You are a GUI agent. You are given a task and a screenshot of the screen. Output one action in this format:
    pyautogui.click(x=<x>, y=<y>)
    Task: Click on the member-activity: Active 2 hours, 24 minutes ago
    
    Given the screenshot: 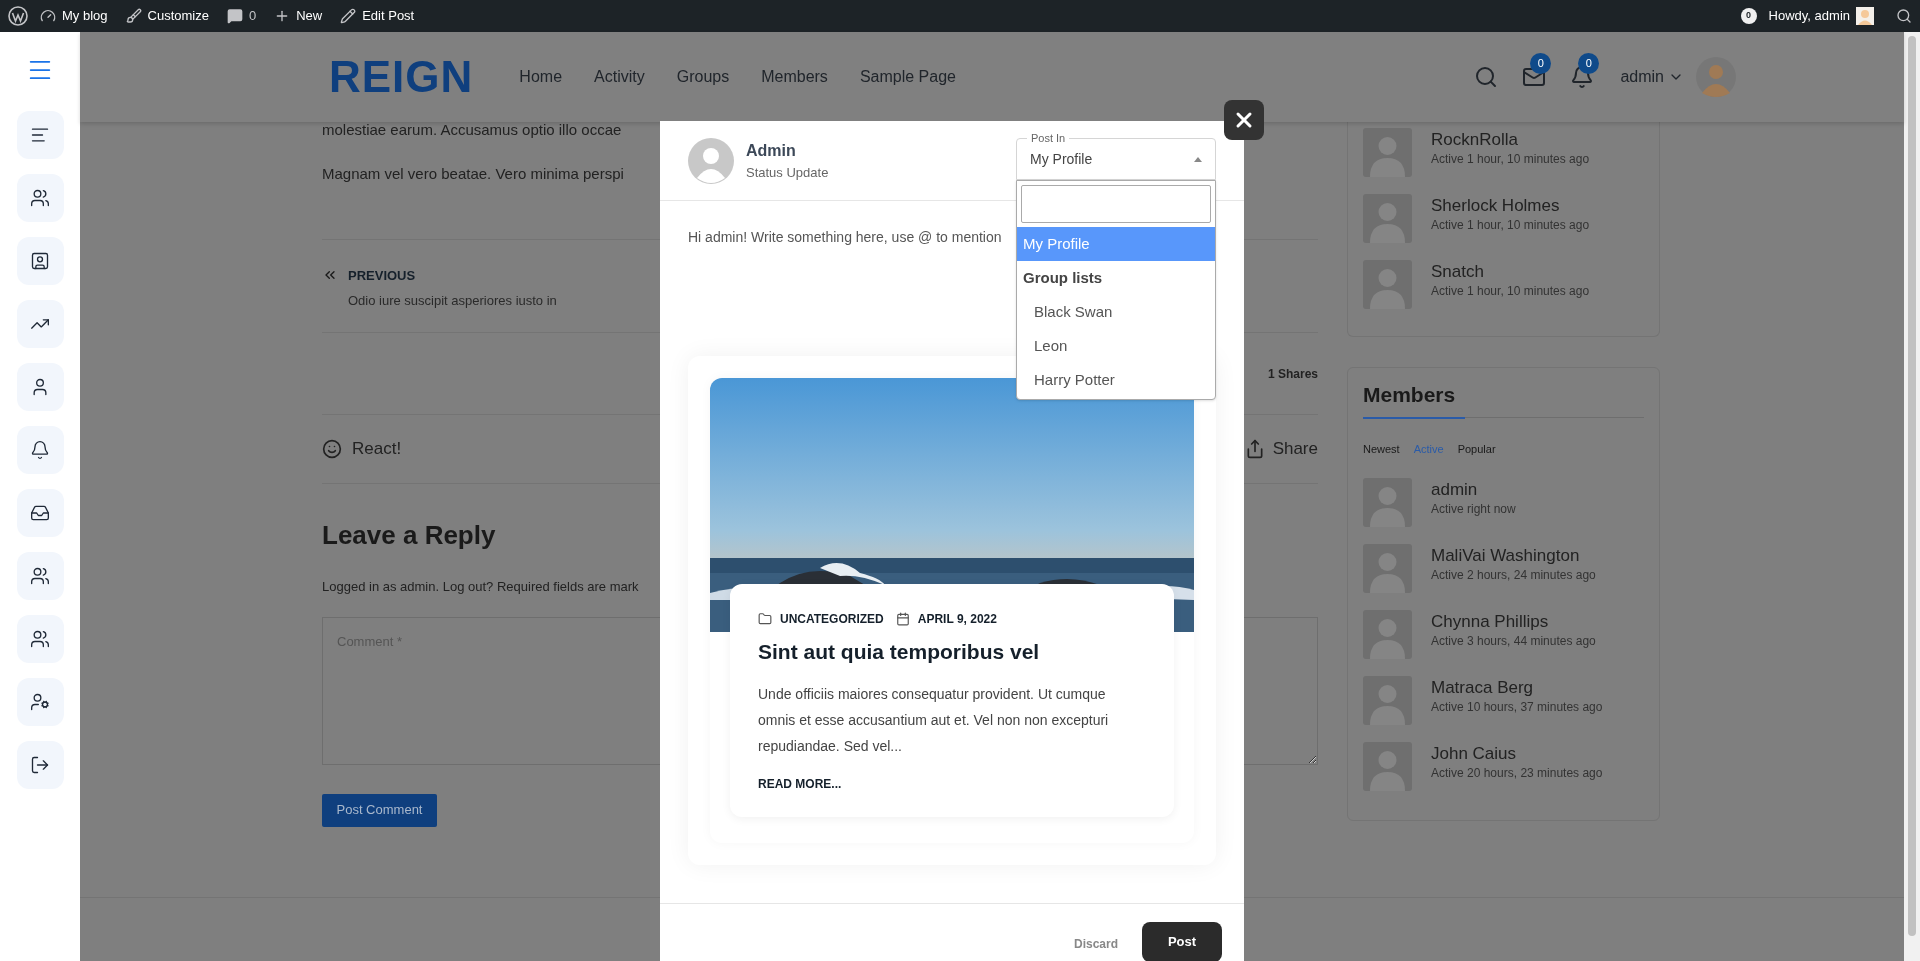 What is the action you would take?
    pyautogui.click(x=1513, y=575)
    